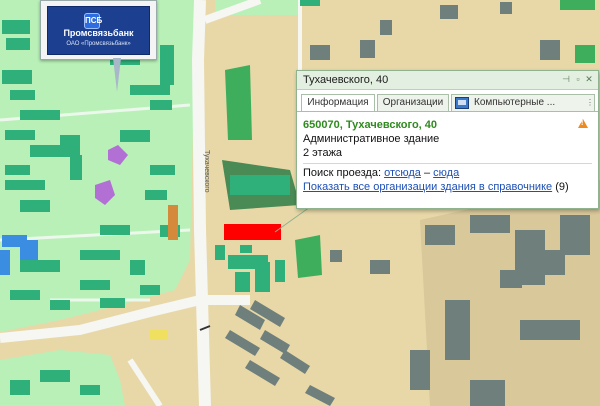 This screenshot has width=600, height=406. What do you see at coordinates (447, 163) in the screenshot?
I see `popup-separator` at bounding box center [447, 163].